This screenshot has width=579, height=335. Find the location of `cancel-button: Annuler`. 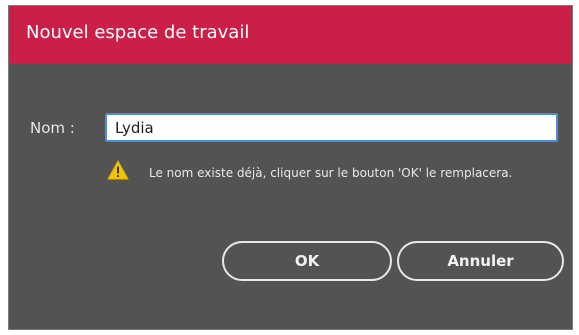

cancel-button: Annuler is located at coordinates (480, 261).